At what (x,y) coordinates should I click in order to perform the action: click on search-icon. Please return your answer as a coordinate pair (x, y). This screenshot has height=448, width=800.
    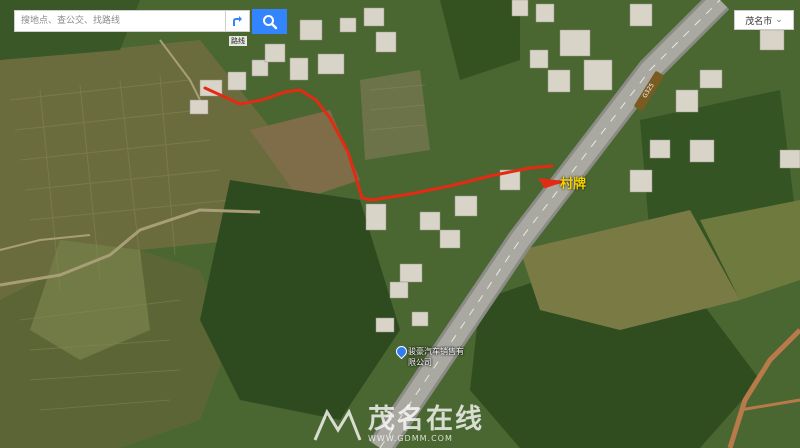
    Looking at the image, I should click on (269, 21).